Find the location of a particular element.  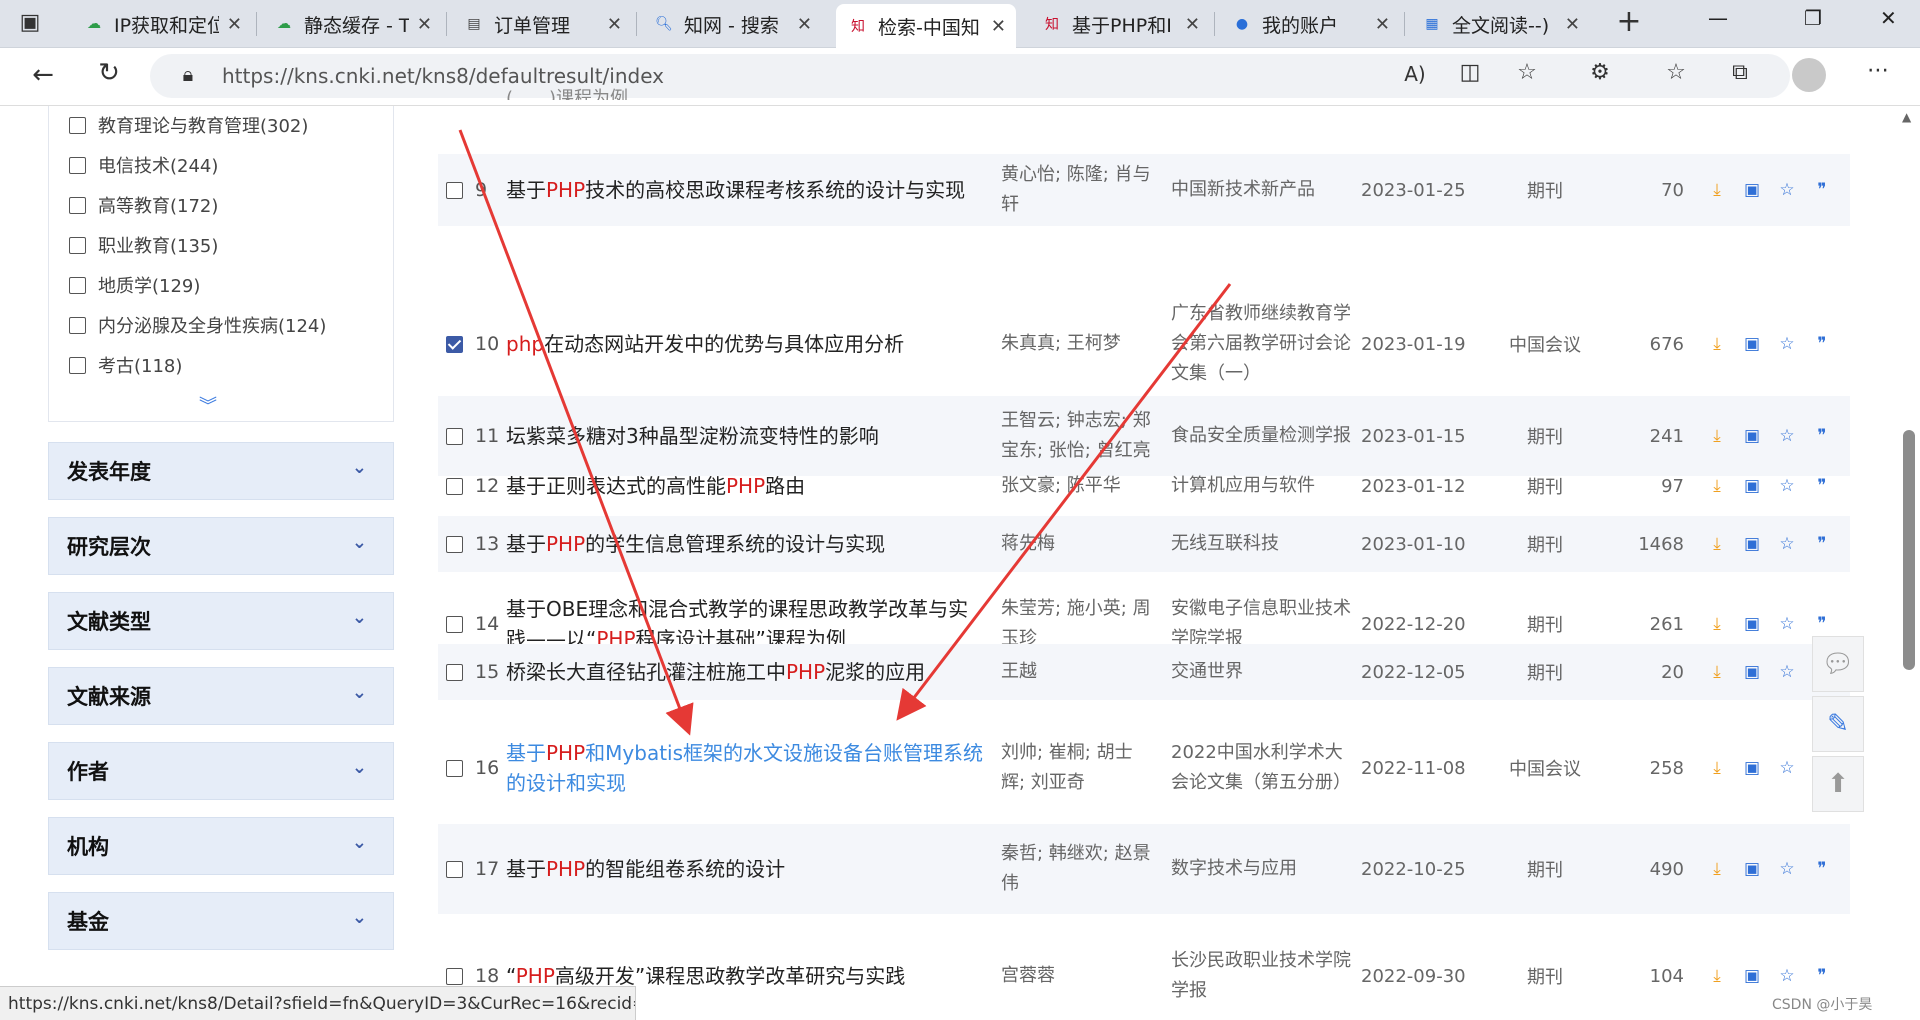

row-select: 18 is located at coordinates (472, 976).